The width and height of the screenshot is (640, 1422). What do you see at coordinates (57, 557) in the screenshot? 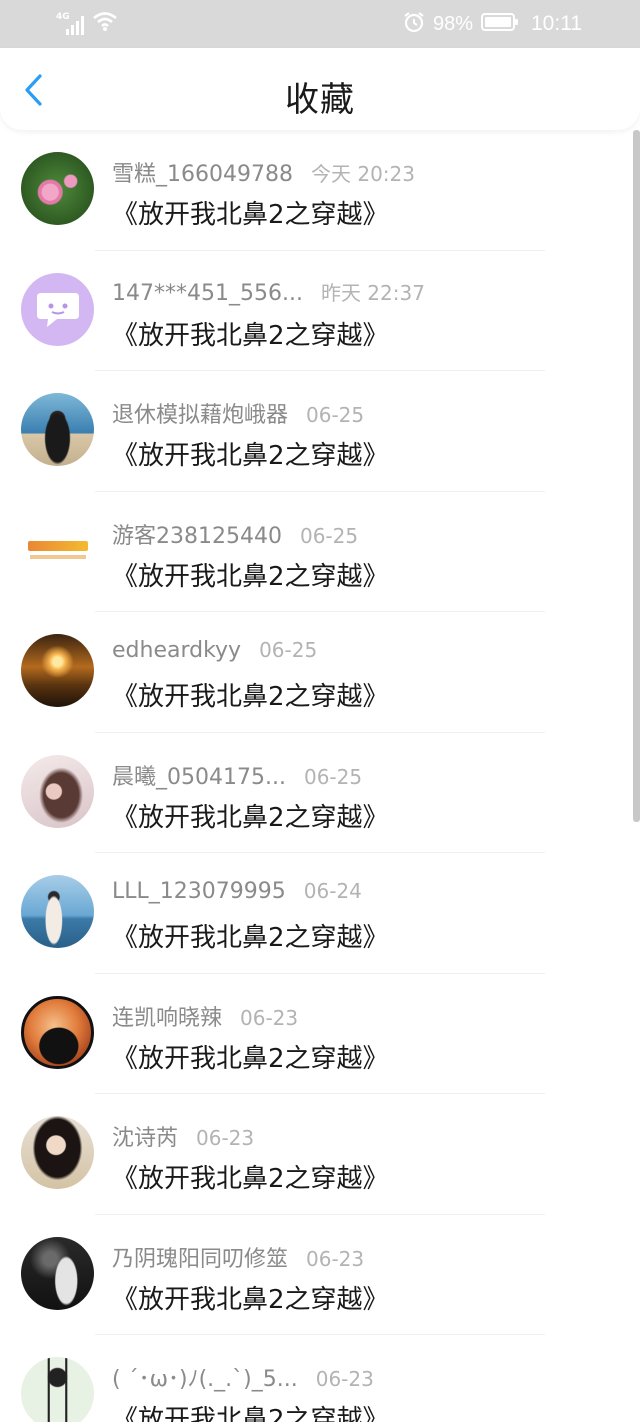
I see `logo-line` at bounding box center [57, 557].